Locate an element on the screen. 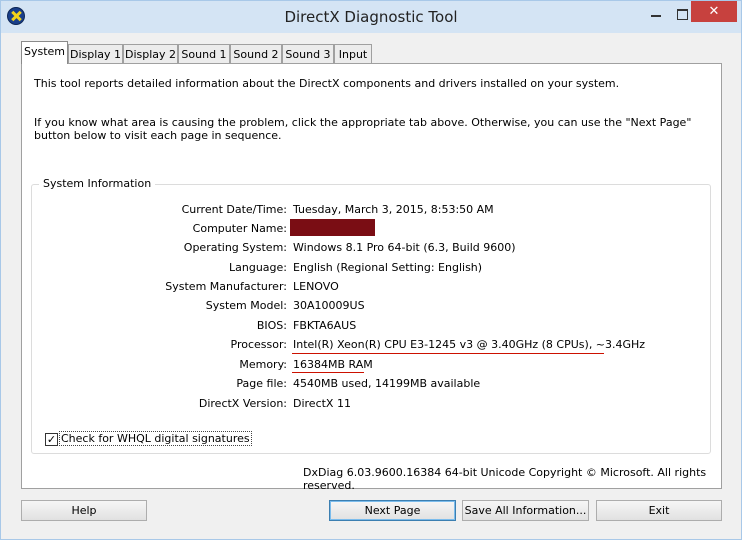 Image resolution: width=742 pixels, height=540 pixels. exit-button: Exit is located at coordinates (659, 510).